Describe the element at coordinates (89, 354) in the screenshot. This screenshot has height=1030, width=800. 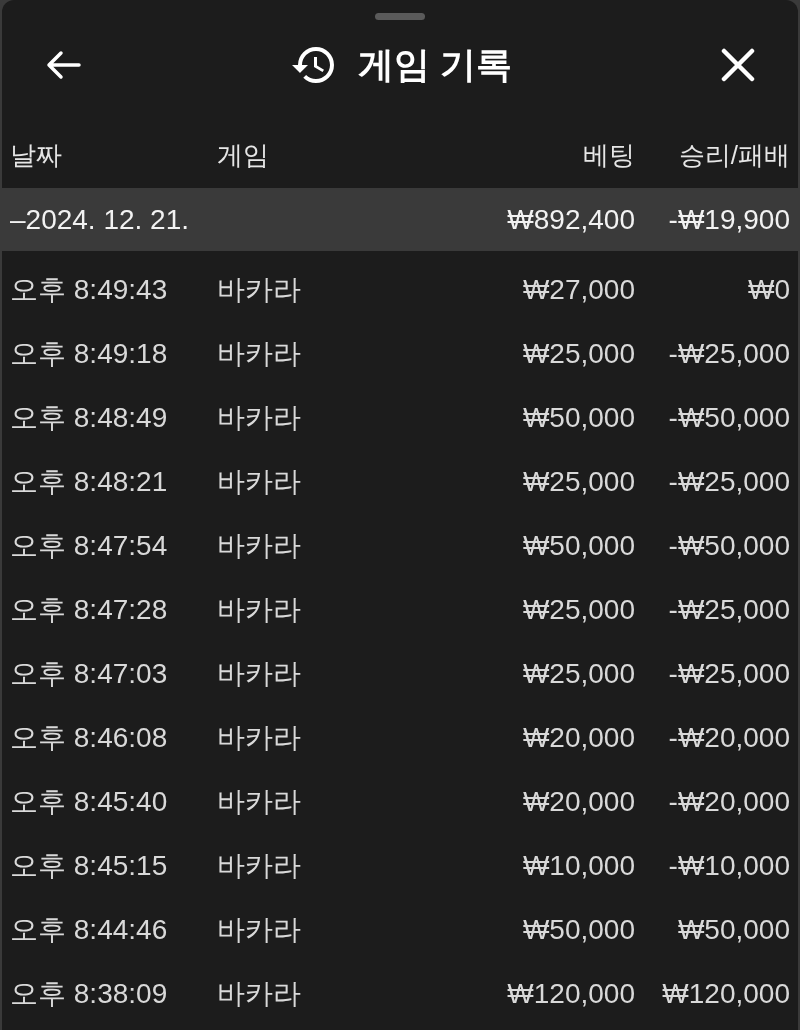
I see `time-cell-text: 오후 8:49:18` at that location.